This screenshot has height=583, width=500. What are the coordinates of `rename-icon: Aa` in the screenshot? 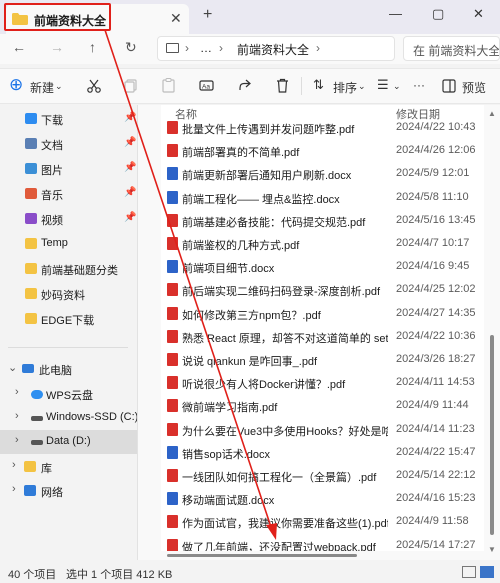 It's located at (206, 85).